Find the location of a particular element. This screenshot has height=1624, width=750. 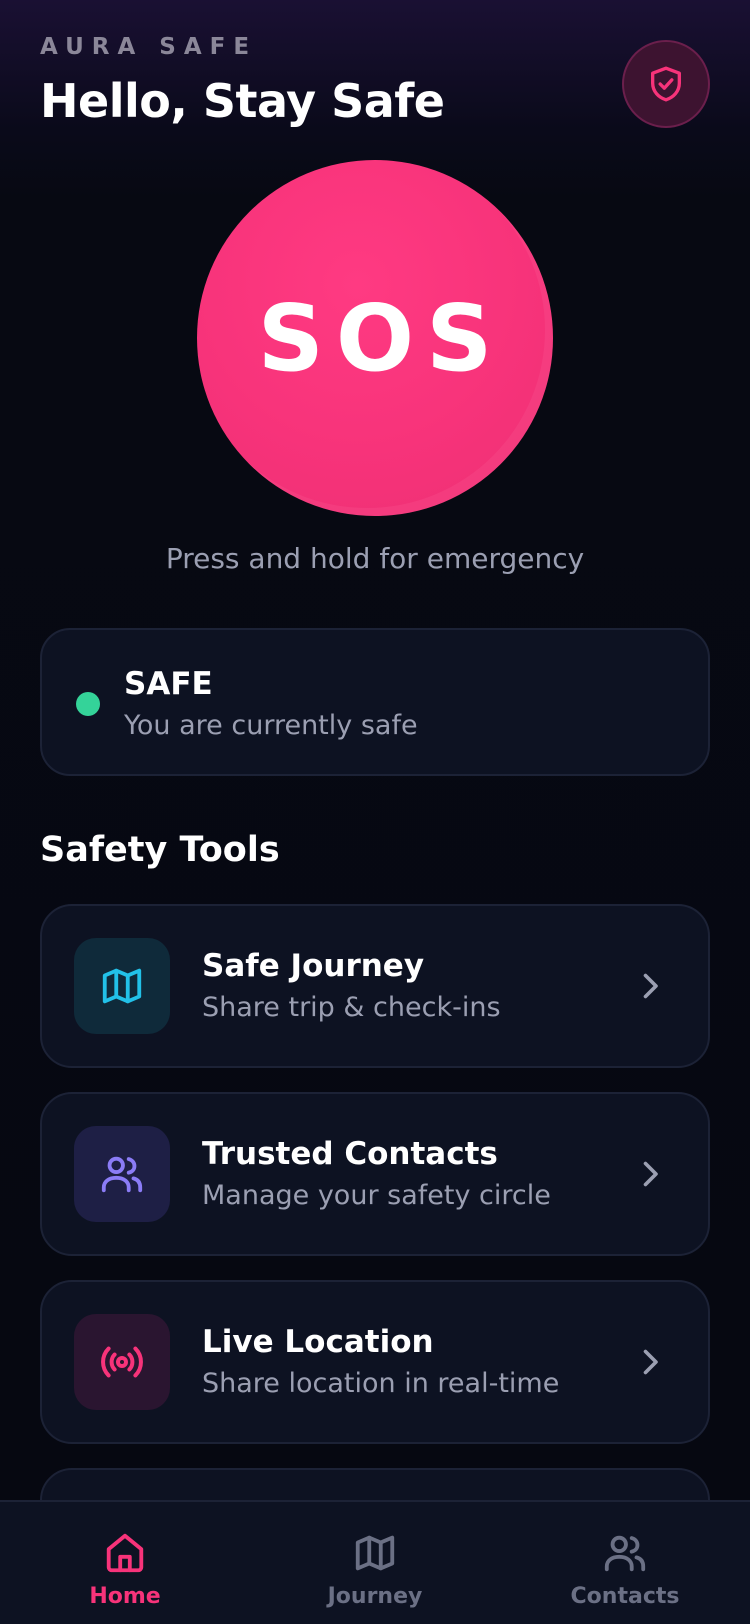

shield-check-icon is located at coordinates (666, 84).